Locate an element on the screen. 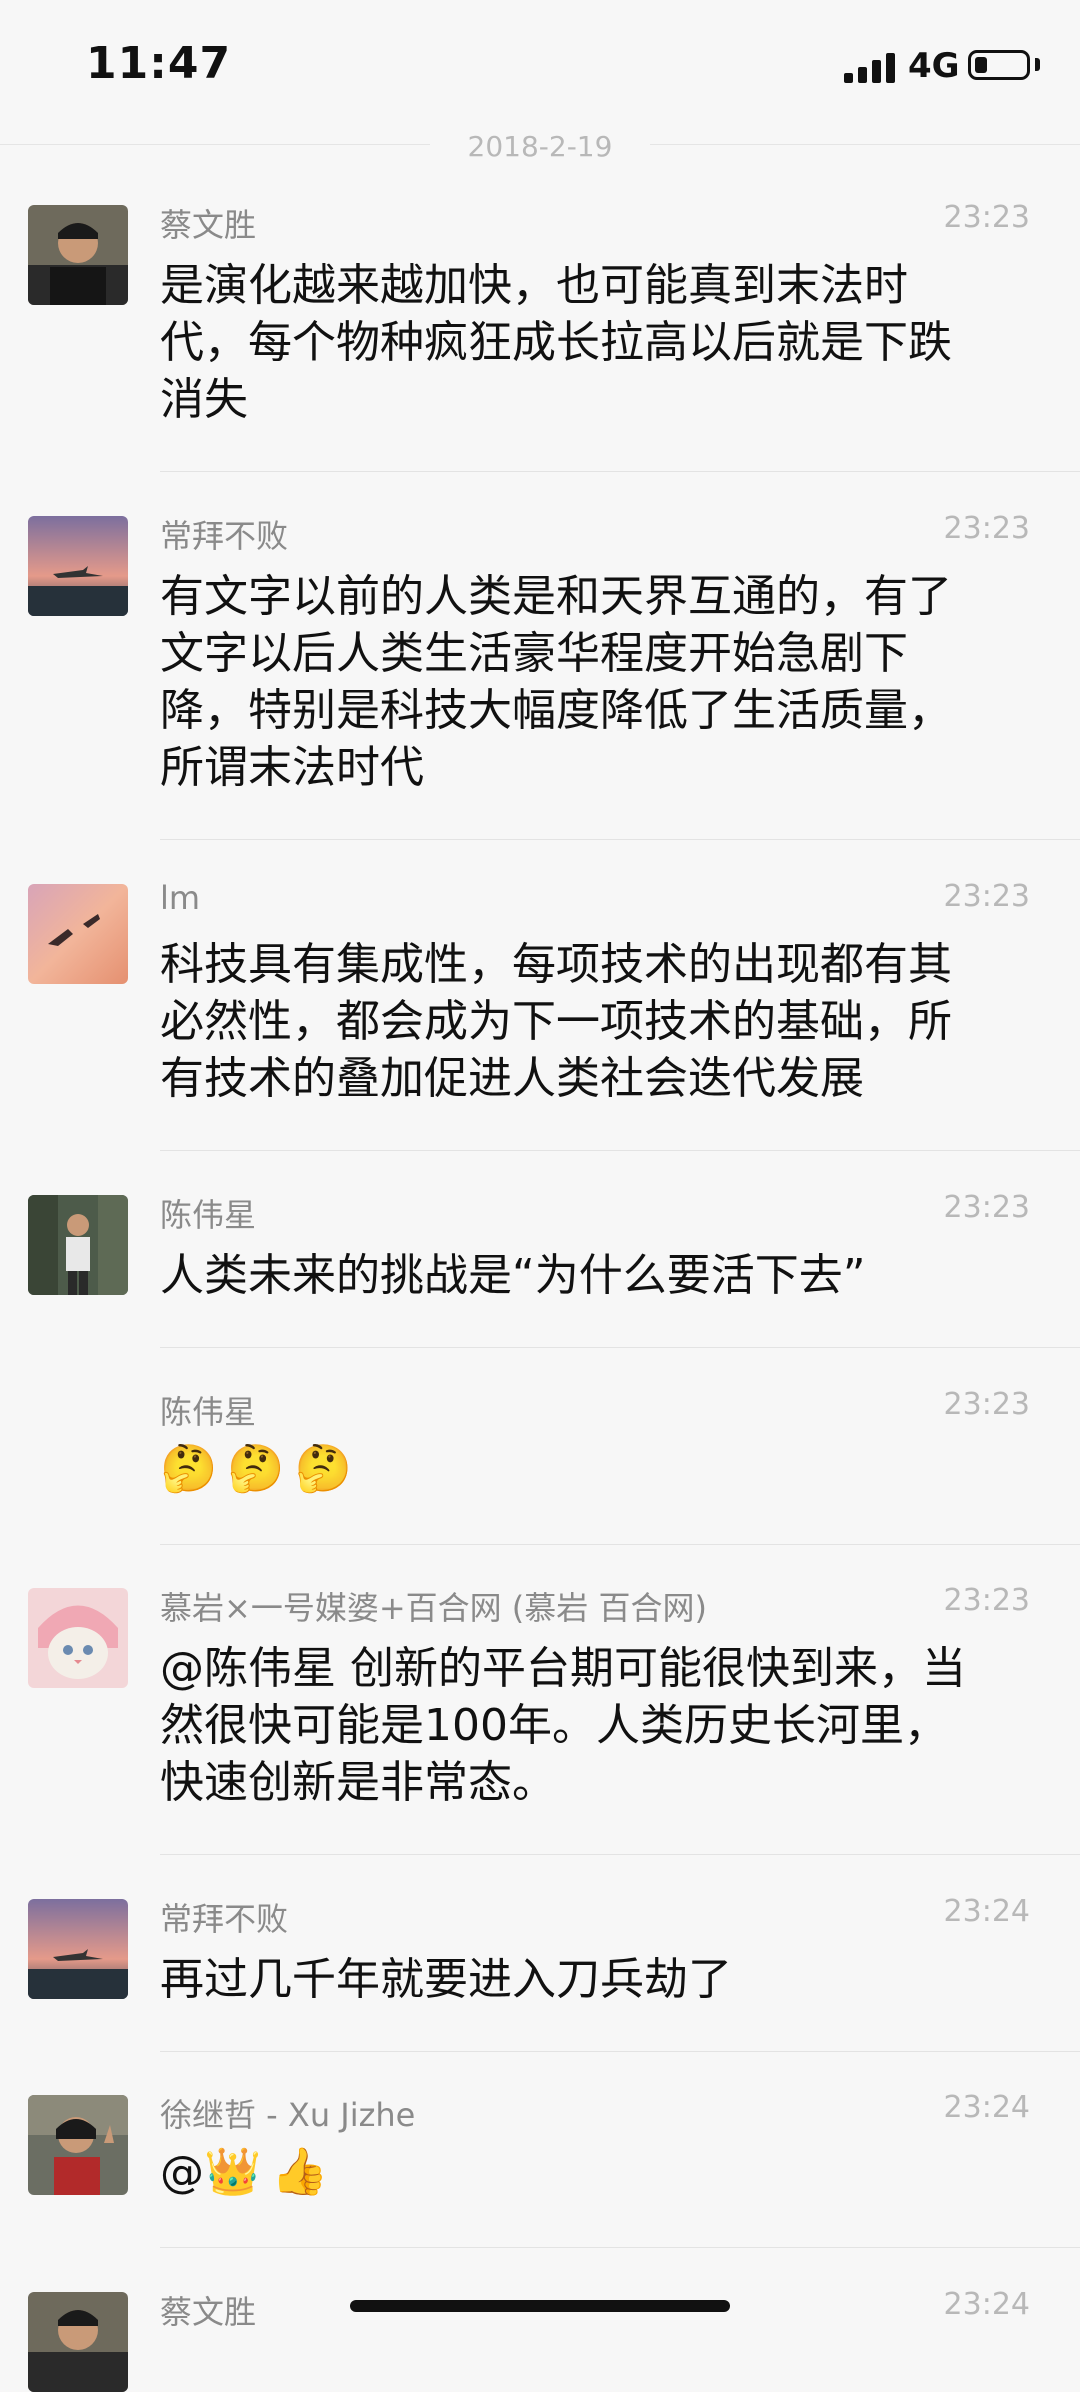 This screenshot has height=2392, width=1080. message-content: @👑 👍 is located at coordinates (590, 2172).